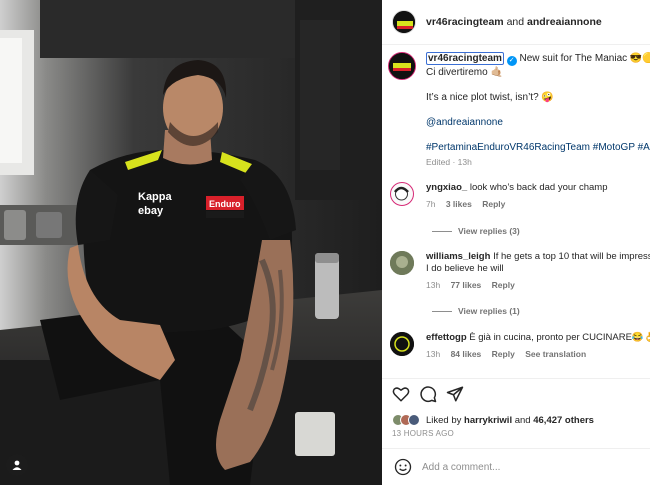 This screenshot has width=650, height=485. Describe the element at coordinates (458, 256) in the screenshot. I see `comment-username: williams_leigh` at that location.